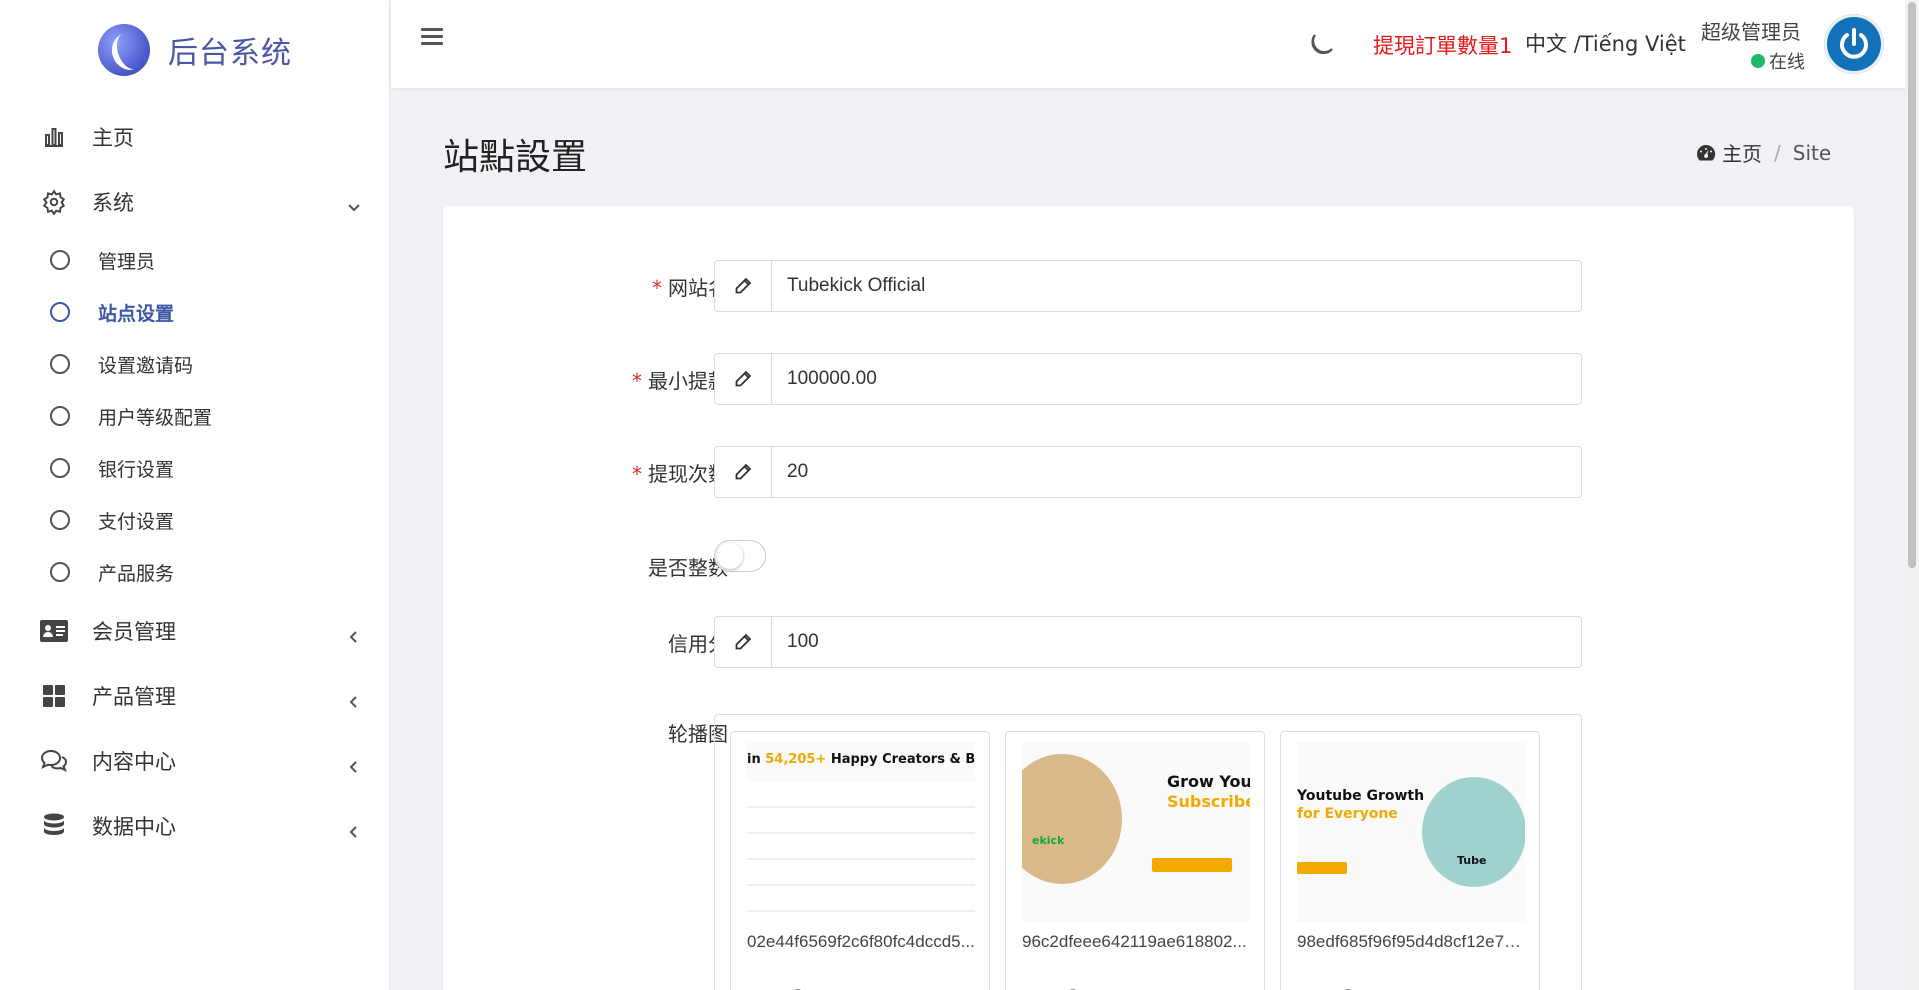 This screenshot has width=1919, height=990. What do you see at coordinates (1208, 801) in the screenshot?
I see `carousel-headline-2: Subscribe` at bounding box center [1208, 801].